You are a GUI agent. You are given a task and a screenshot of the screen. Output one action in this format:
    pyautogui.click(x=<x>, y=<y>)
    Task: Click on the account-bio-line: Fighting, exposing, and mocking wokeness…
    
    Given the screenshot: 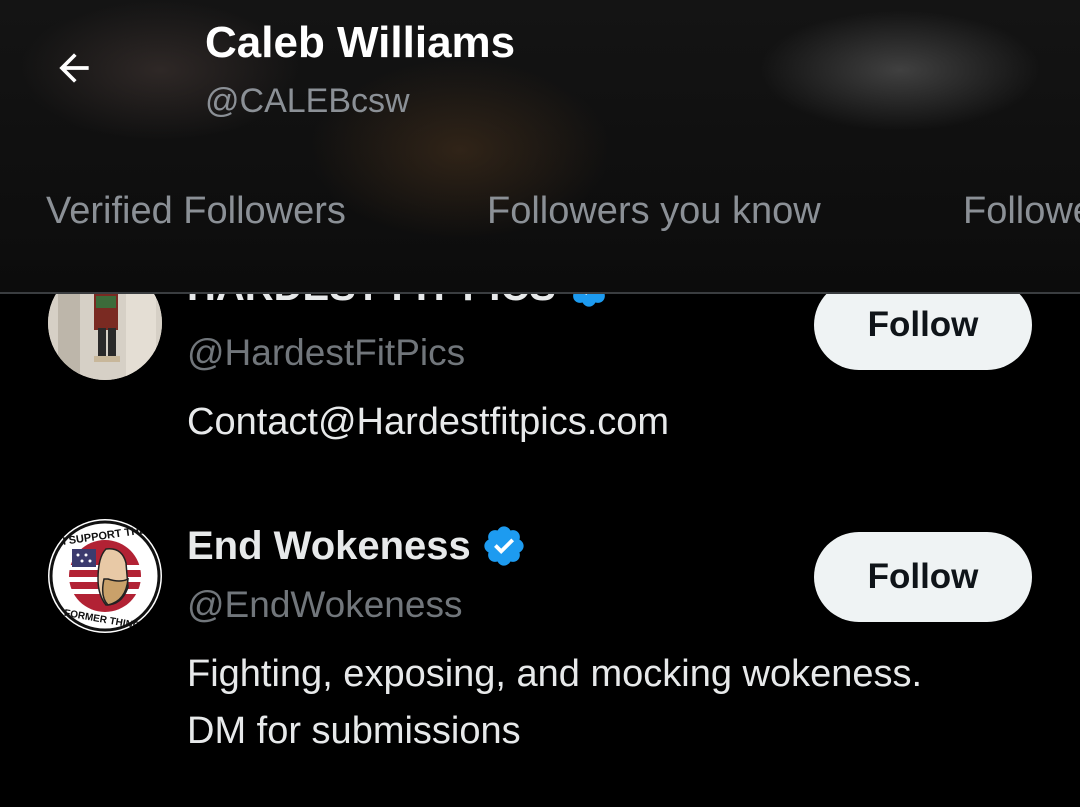 What is the action you would take?
    pyautogui.click(x=555, y=674)
    